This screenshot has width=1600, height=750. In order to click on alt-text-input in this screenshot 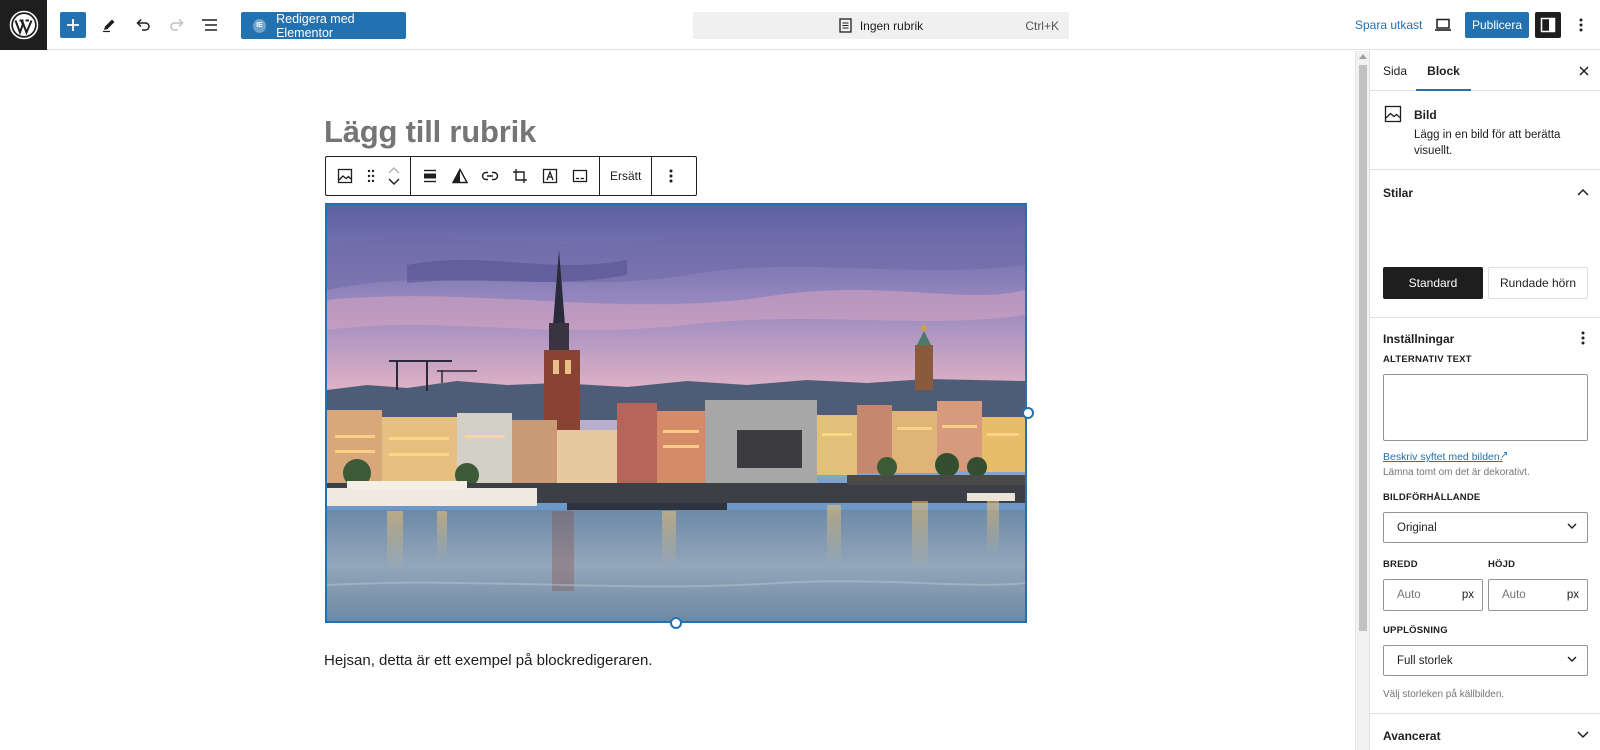, I will do `click(1485, 407)`.